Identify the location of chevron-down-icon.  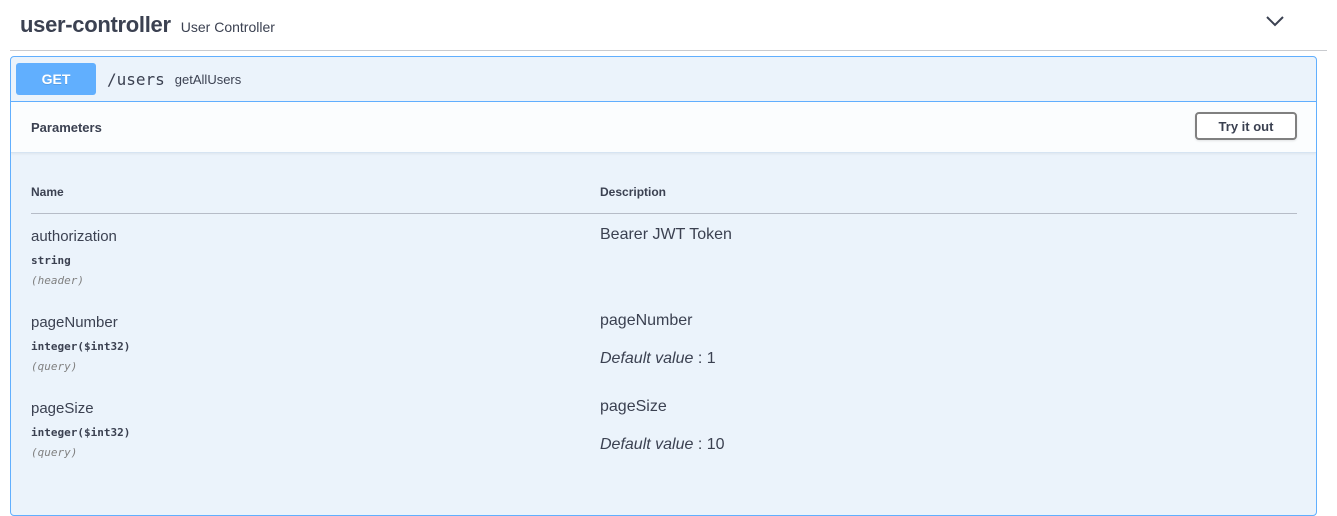
(1275, 21).